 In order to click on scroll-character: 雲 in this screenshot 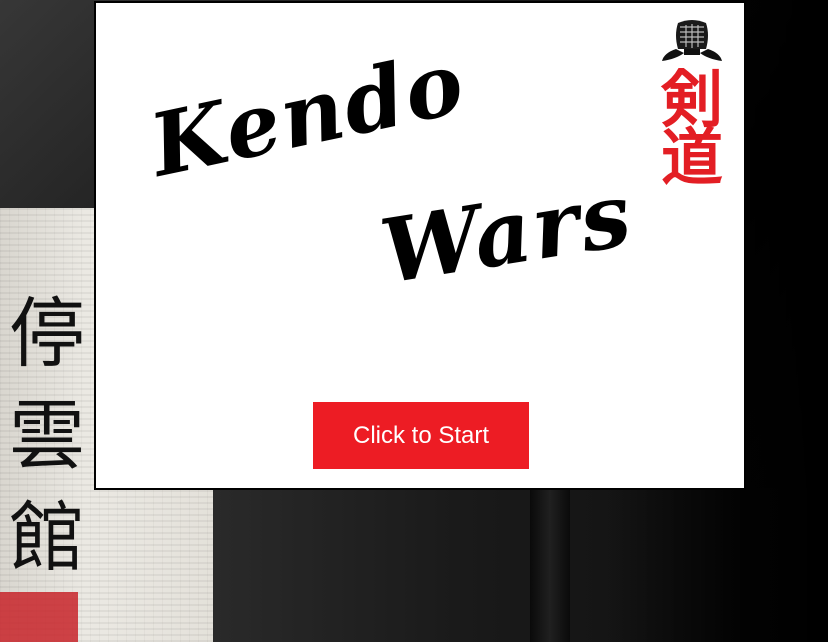, I will do `click(47, 435)`.